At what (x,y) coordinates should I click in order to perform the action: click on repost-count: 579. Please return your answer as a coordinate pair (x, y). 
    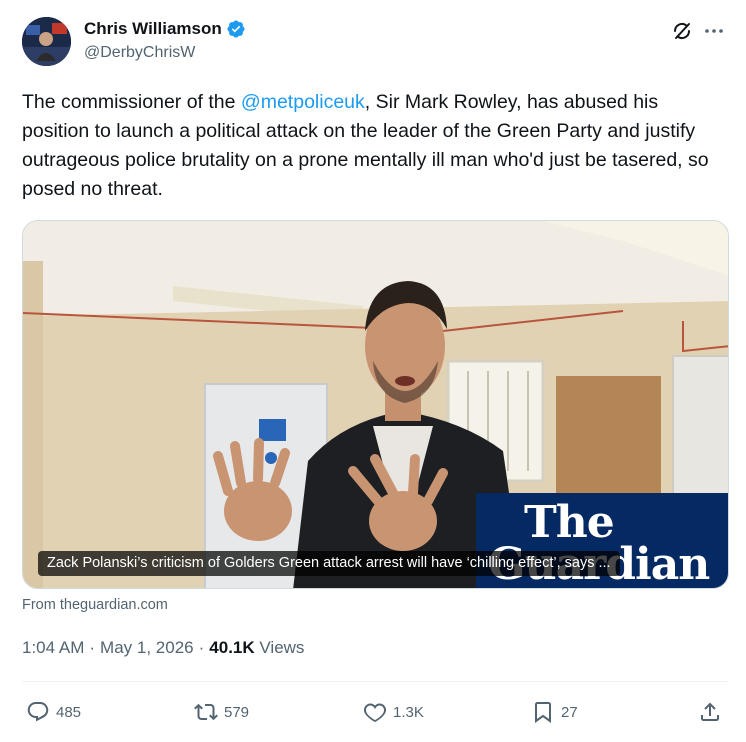
    Looking at the image, I should click on (237, 712).